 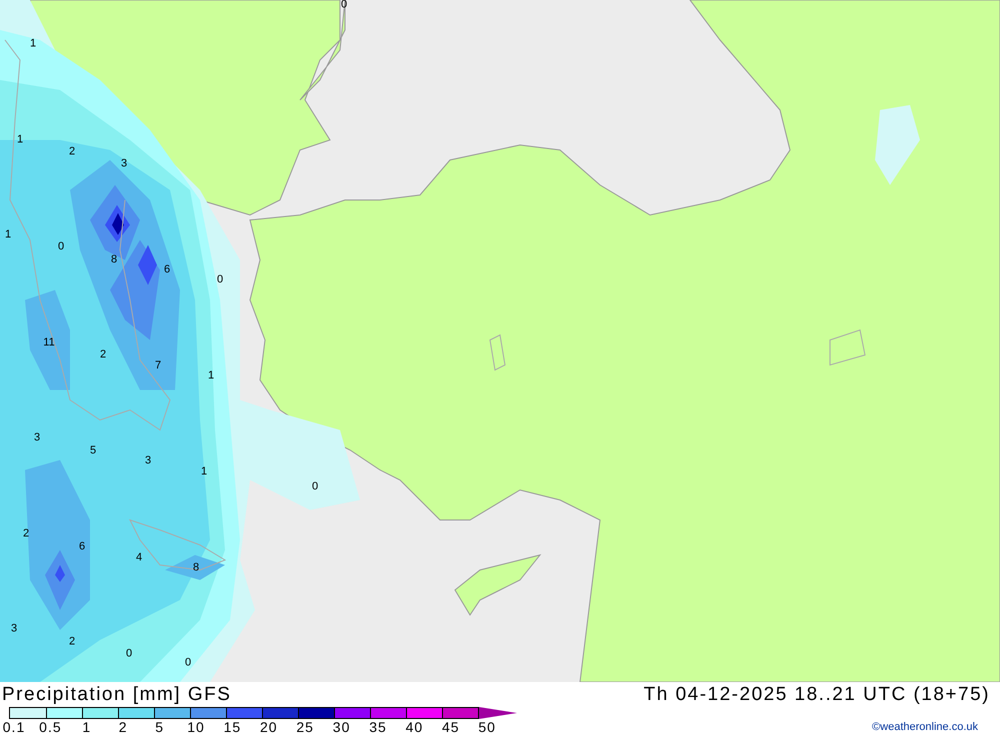 What do you see at coordinates (415, 726) in the screenshot?
I see `scale-tick-label: 40` at bounding box center [415, 726].